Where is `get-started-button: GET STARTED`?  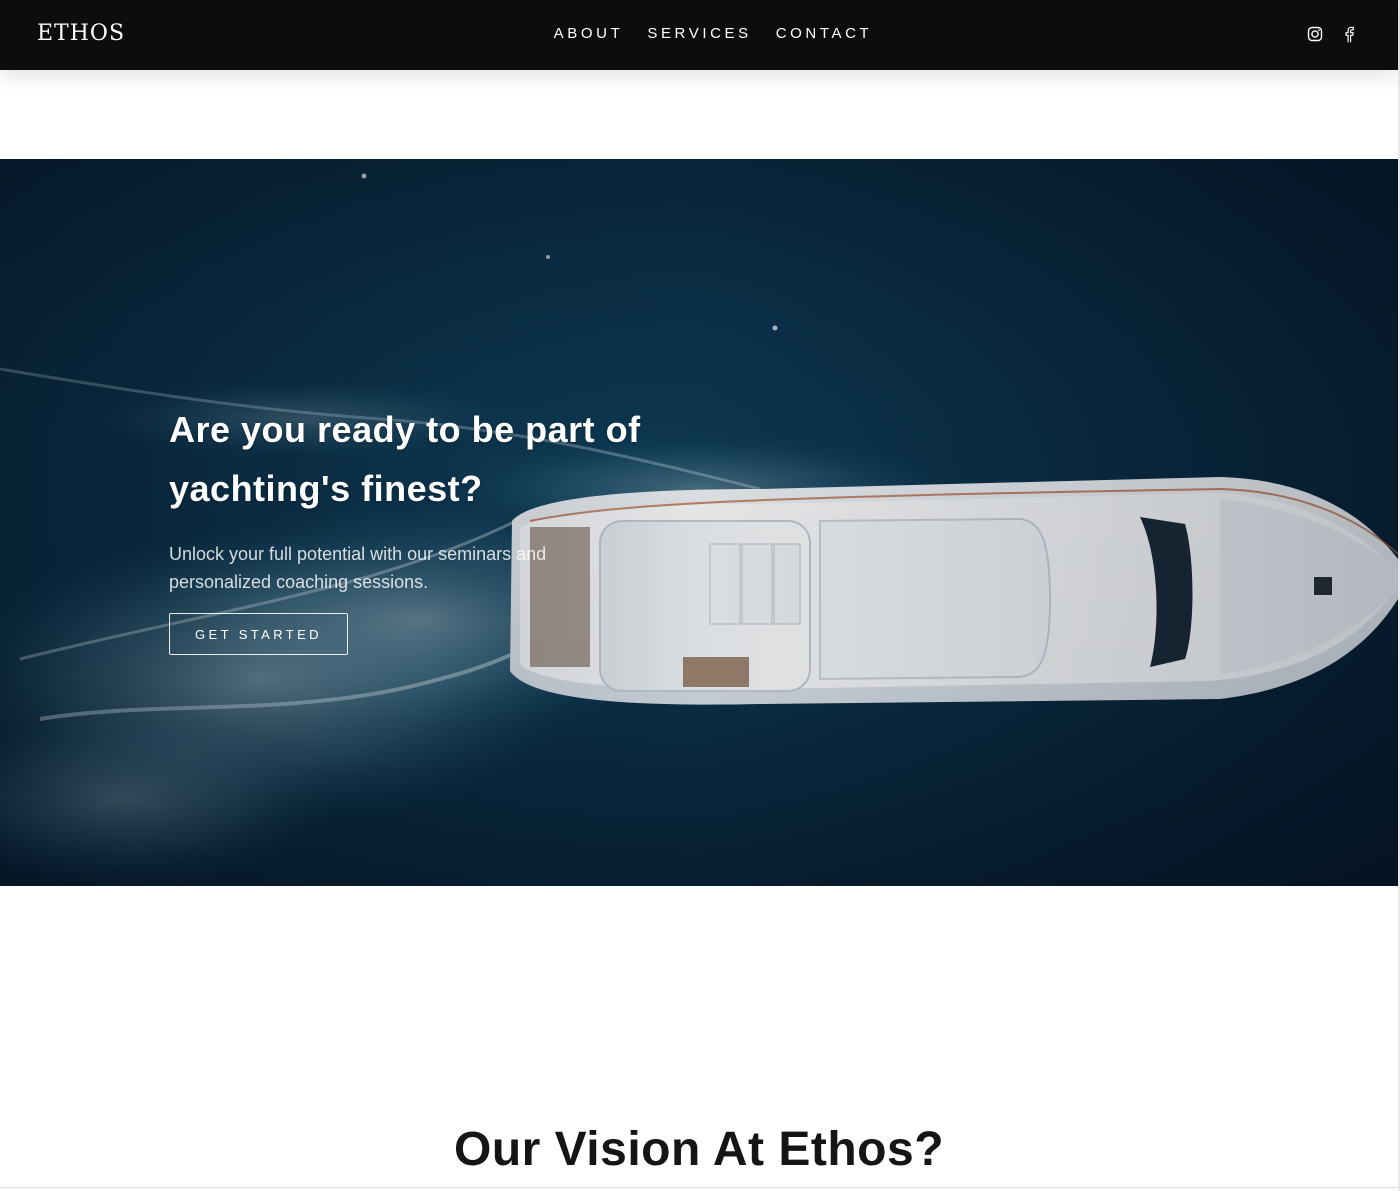
get-started-button: GET STARTED is located at coordinates (258, 634).